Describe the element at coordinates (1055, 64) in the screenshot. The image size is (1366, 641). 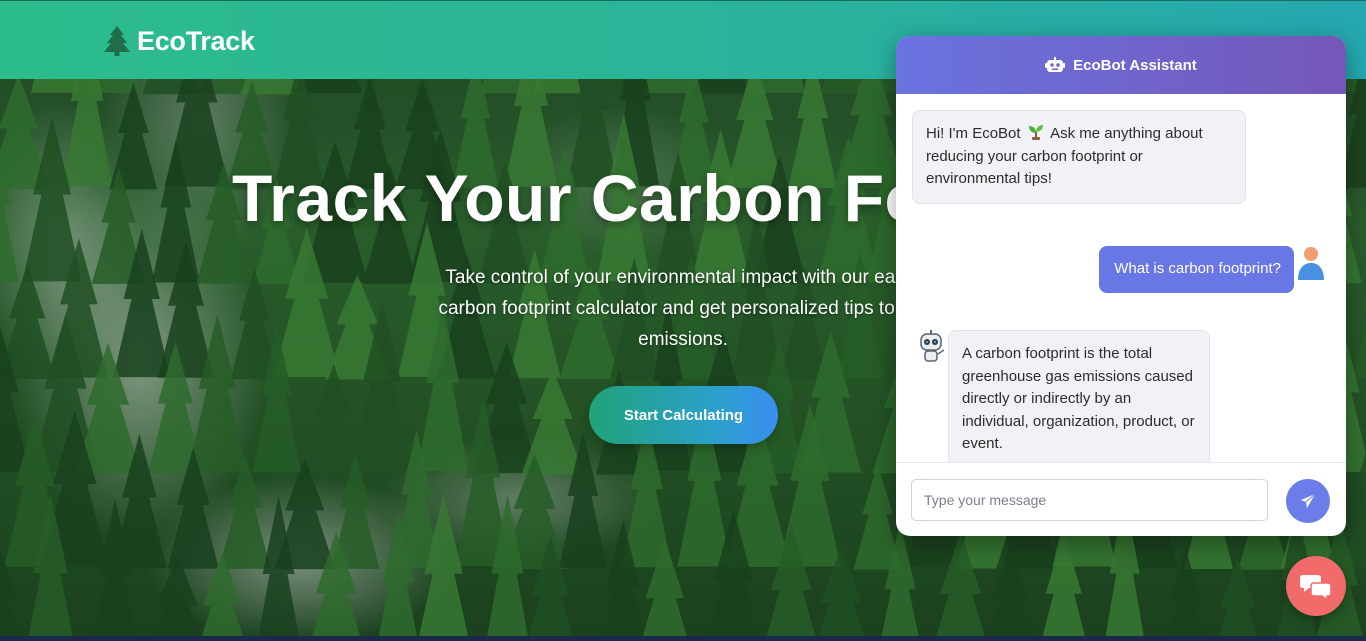
I see `robot-icon` at that location.